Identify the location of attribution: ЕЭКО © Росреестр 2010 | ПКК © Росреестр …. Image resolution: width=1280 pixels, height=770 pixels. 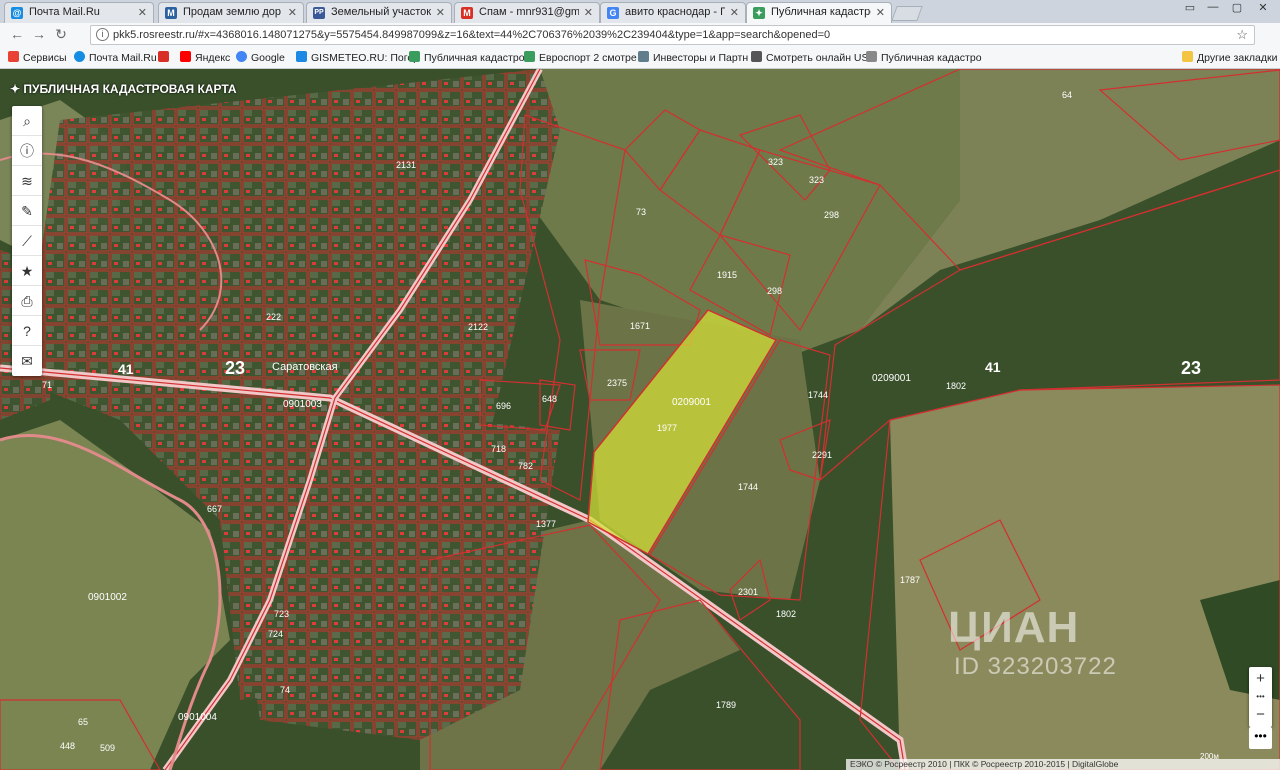
(1063, 764).